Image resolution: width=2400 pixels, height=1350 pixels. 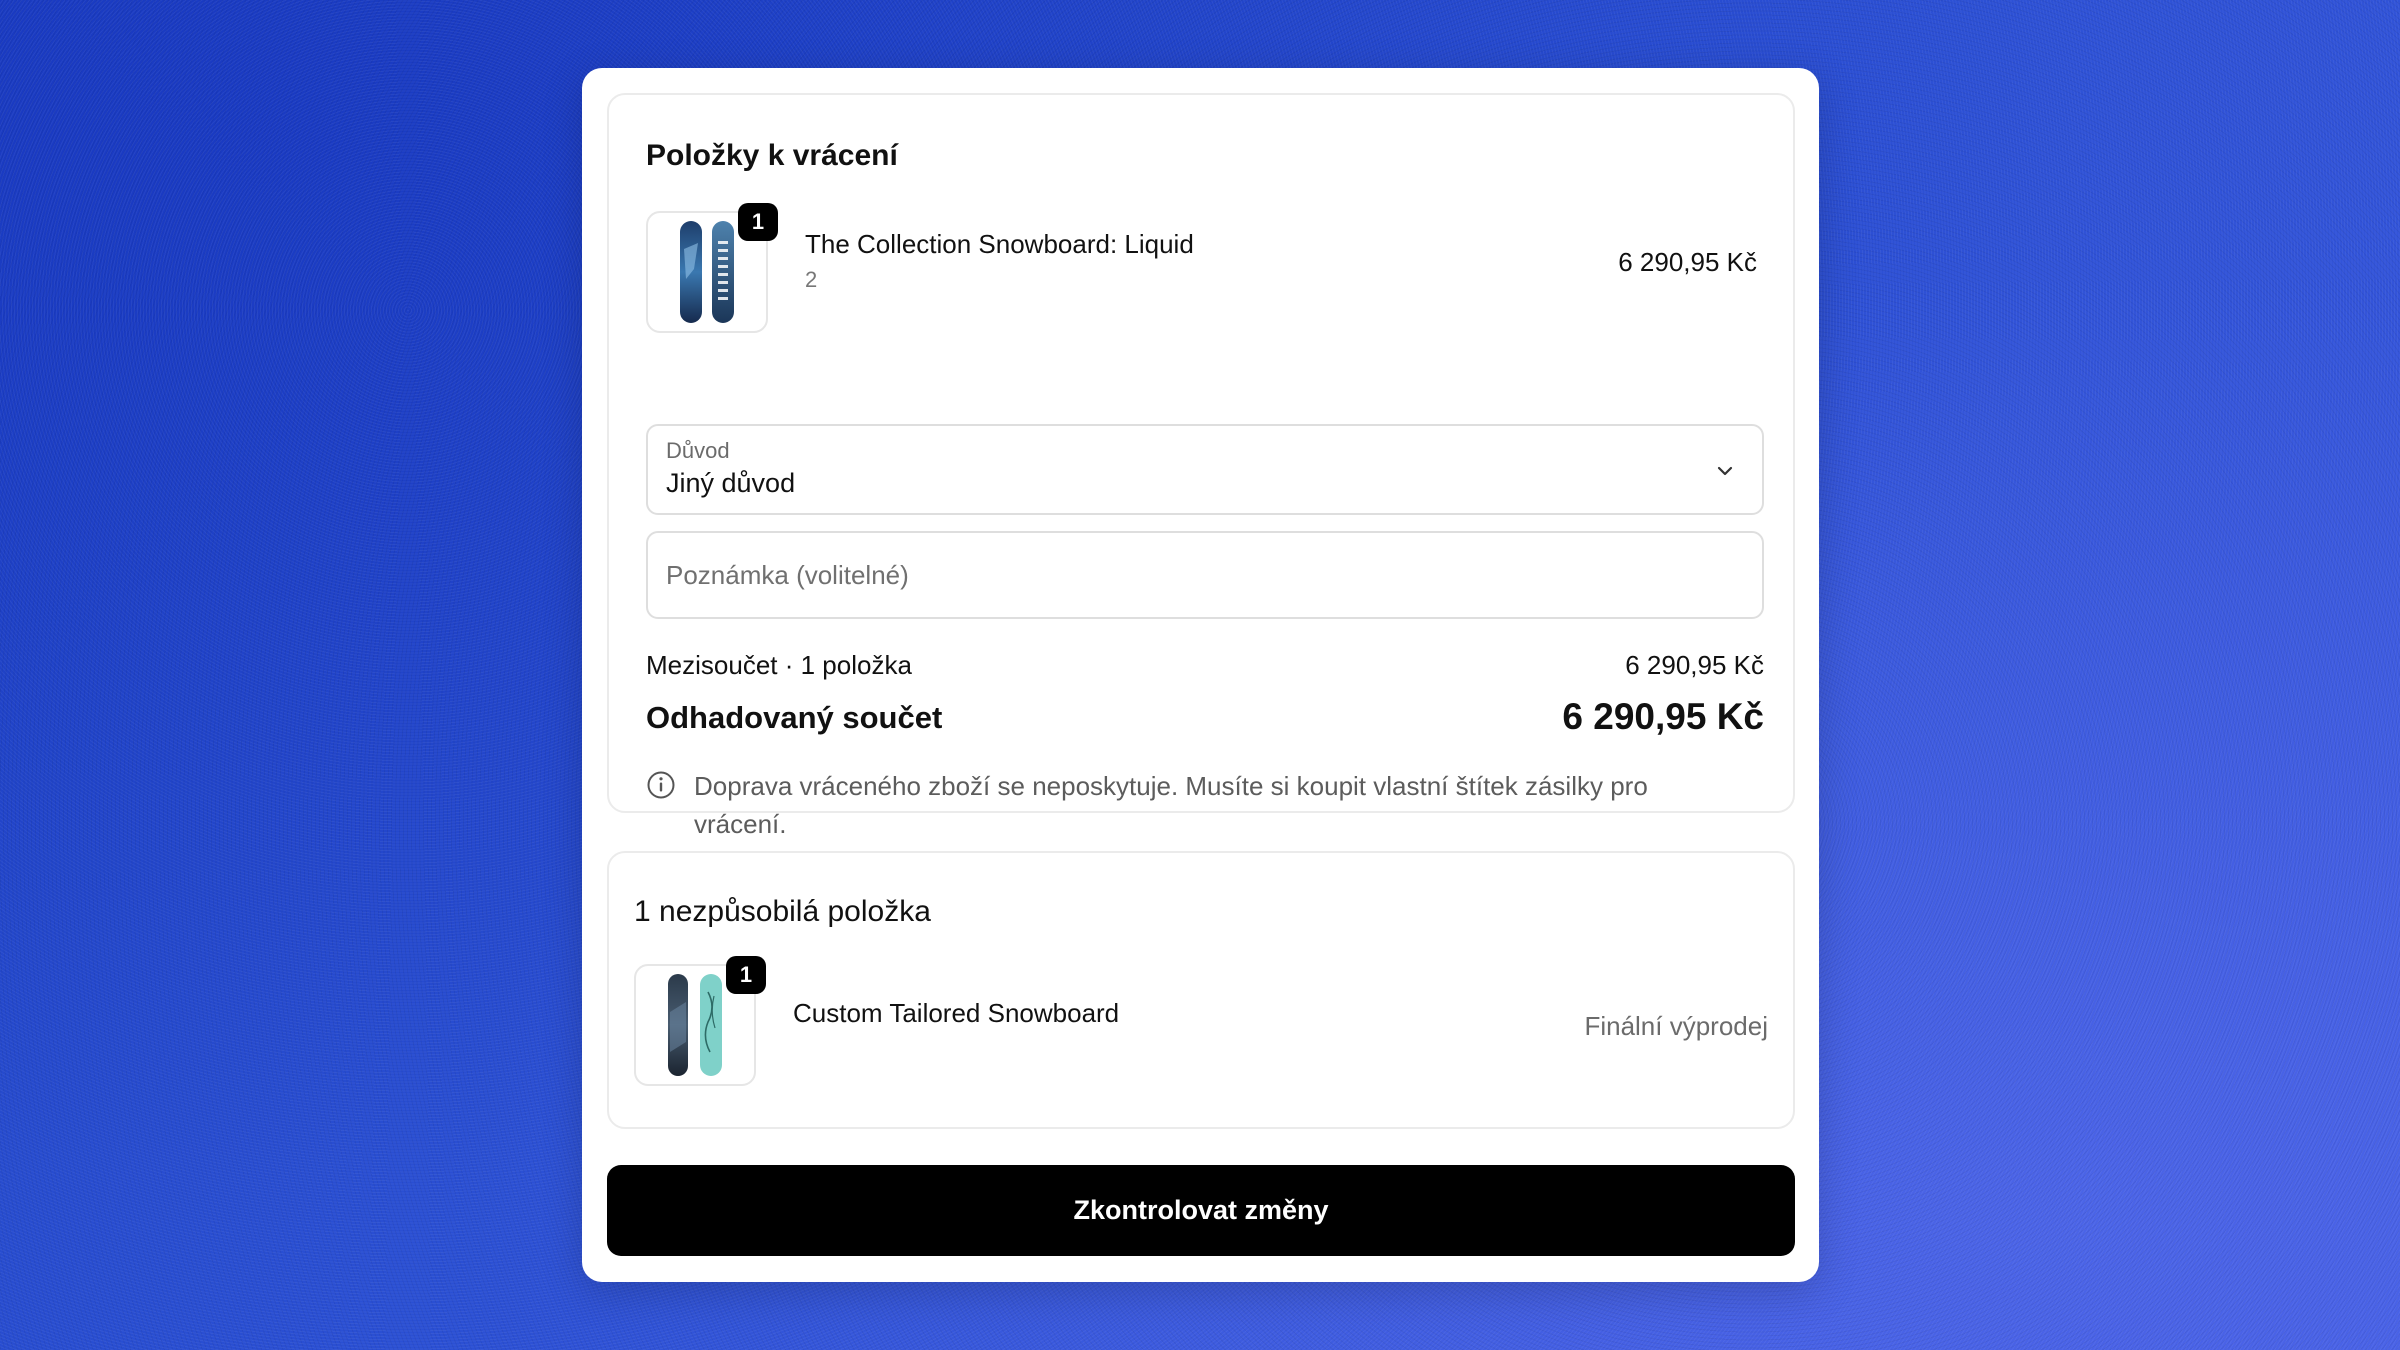 I want to click on product-subtext: 2, so click(x=811, y=279).